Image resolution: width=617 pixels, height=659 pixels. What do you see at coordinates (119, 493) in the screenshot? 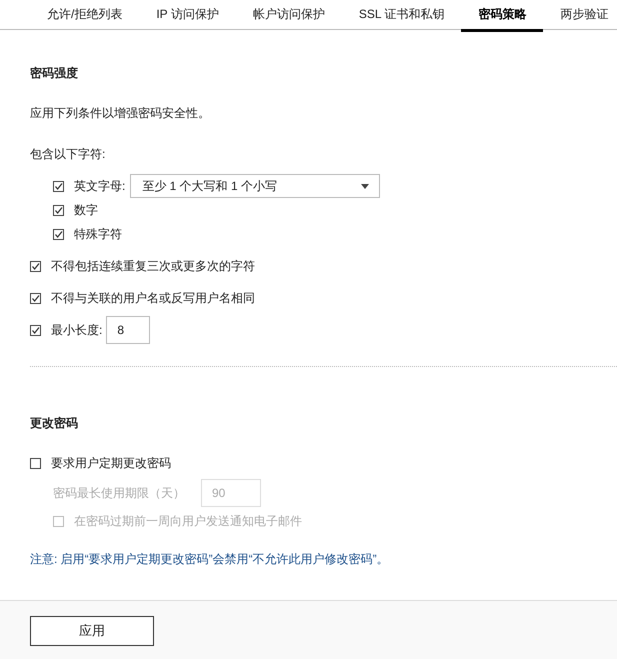
I see `field-label: 密码最长使用期限（天）` at bounding box center [119, 493].